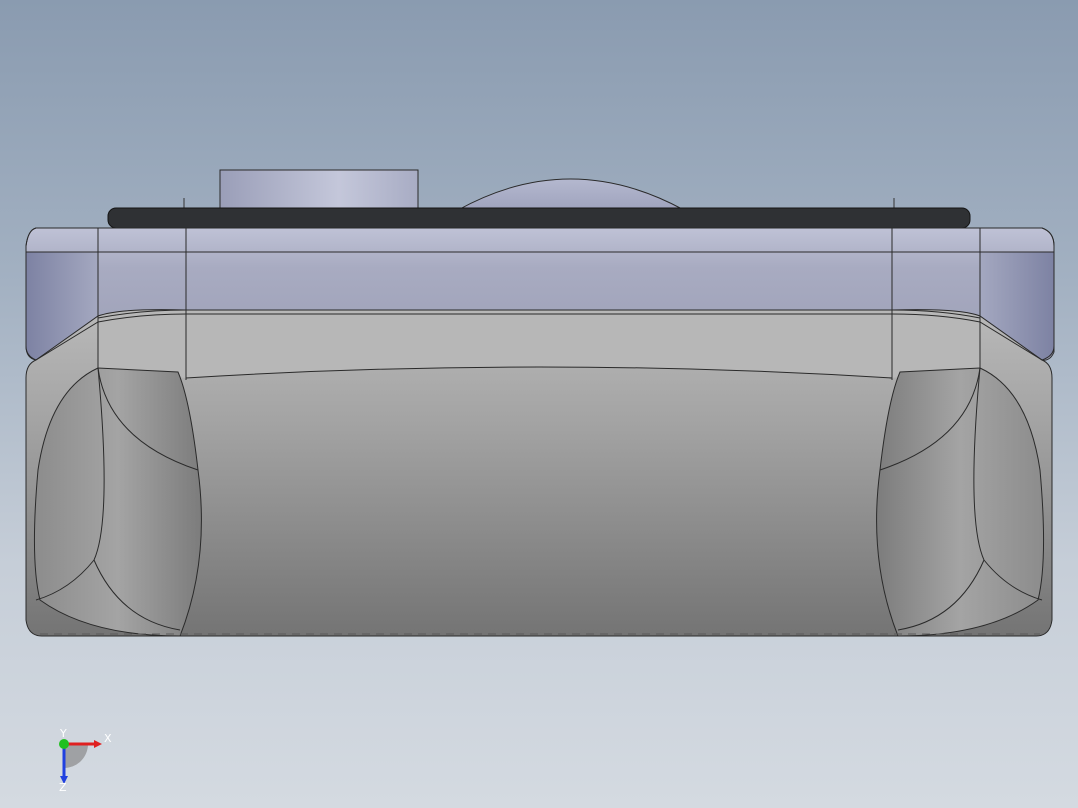 Image resolution: width=1078 pixels, height=808 pixels. I want to click on left-pocket, so click(117, 502).